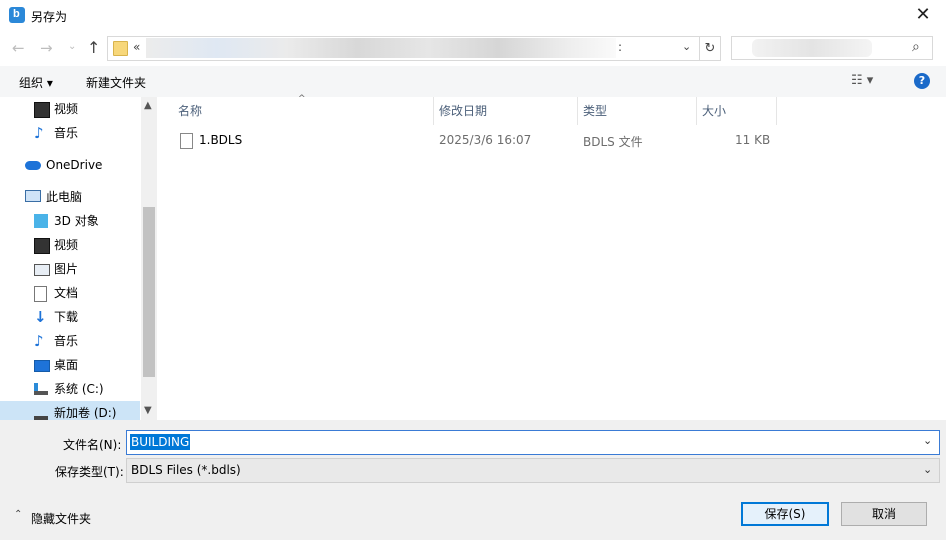 The width and height of the screenshot is (946, 540). What do you see at coordinates (33, 165) in the screenshot?
I see `cloud-icon` at bounding box center [33, 165].